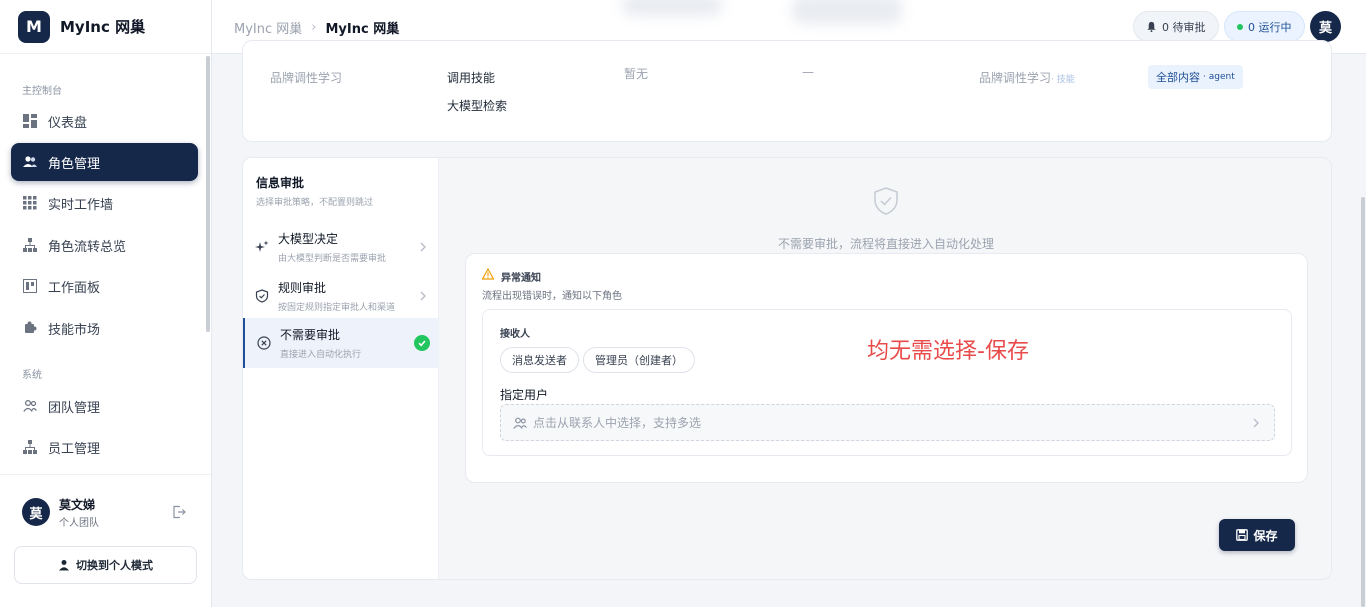 This screenshot has height=607, width=1366. What do you see at coordinates (539, 360) in the screenshot?
I see `recipient-chip-sender: 消息发送者` at bounding box center [539, 360].